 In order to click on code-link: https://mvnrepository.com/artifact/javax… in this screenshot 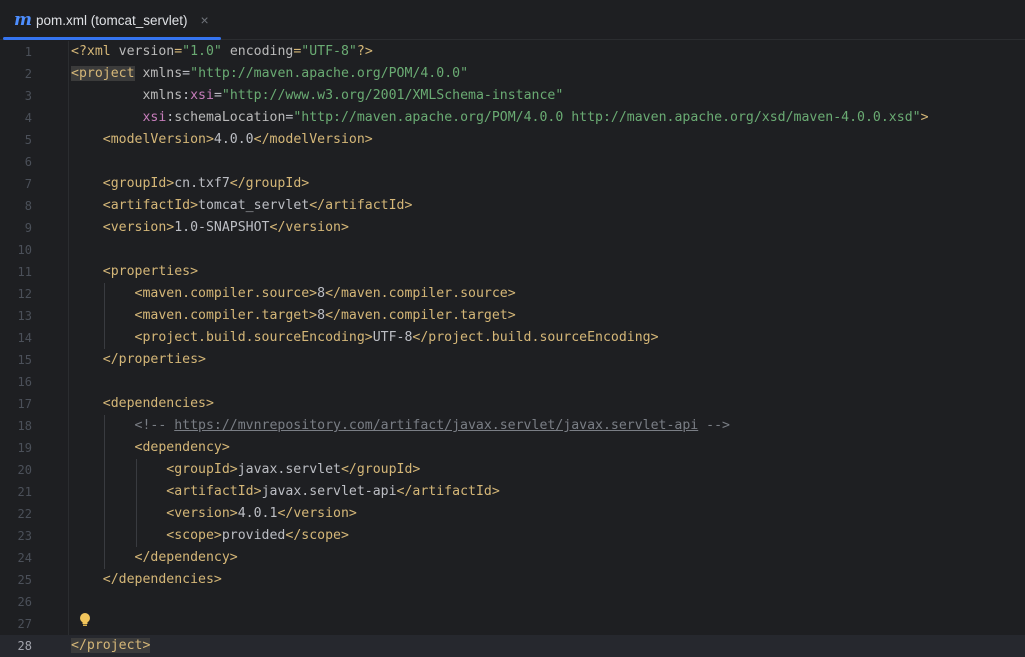, I will do `click(436, 425)`.